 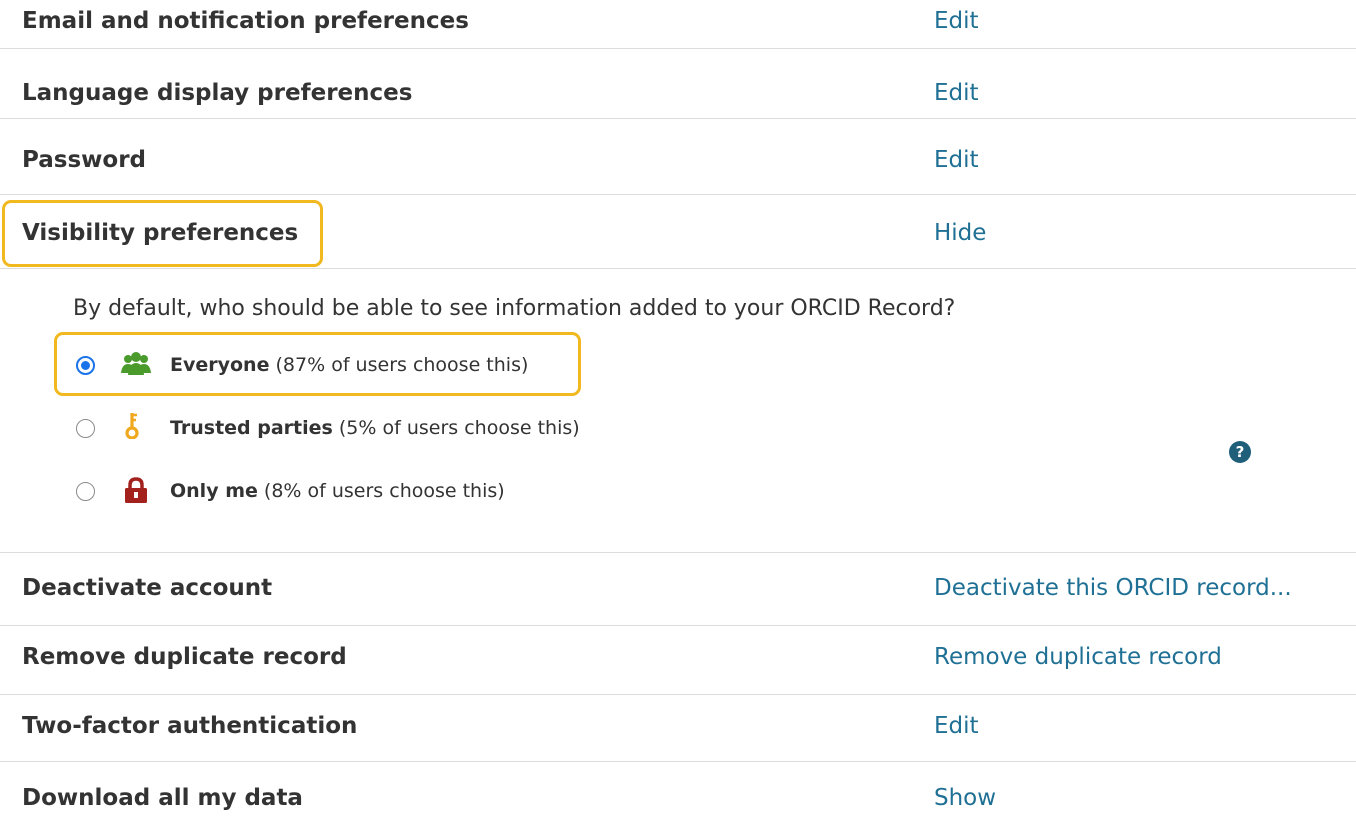 I want to click on settings-row-language: Language display preferences Edit, so click(x=678, y=83).